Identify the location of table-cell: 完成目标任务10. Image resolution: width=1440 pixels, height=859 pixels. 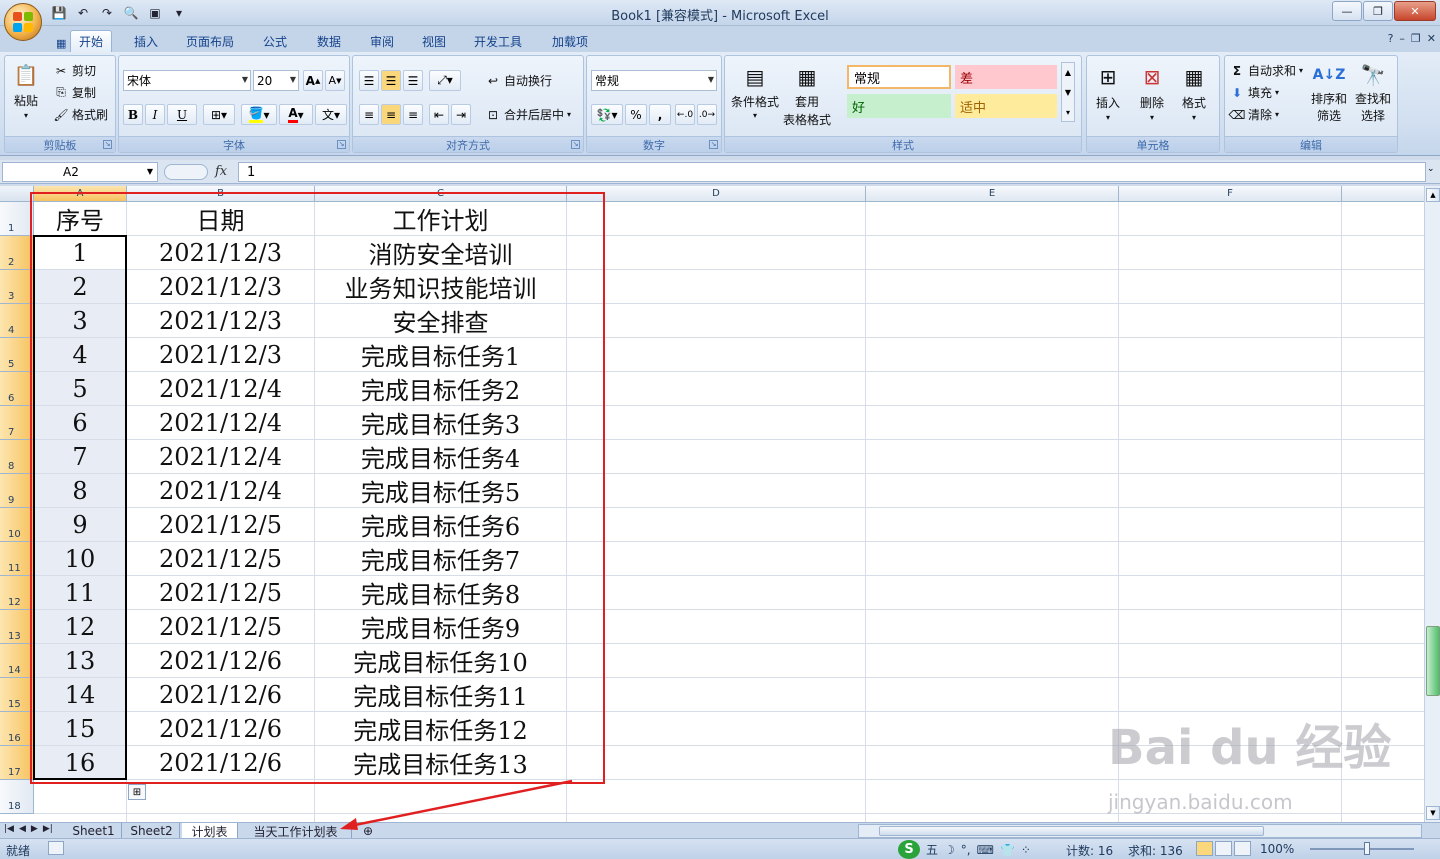
(440, 660).